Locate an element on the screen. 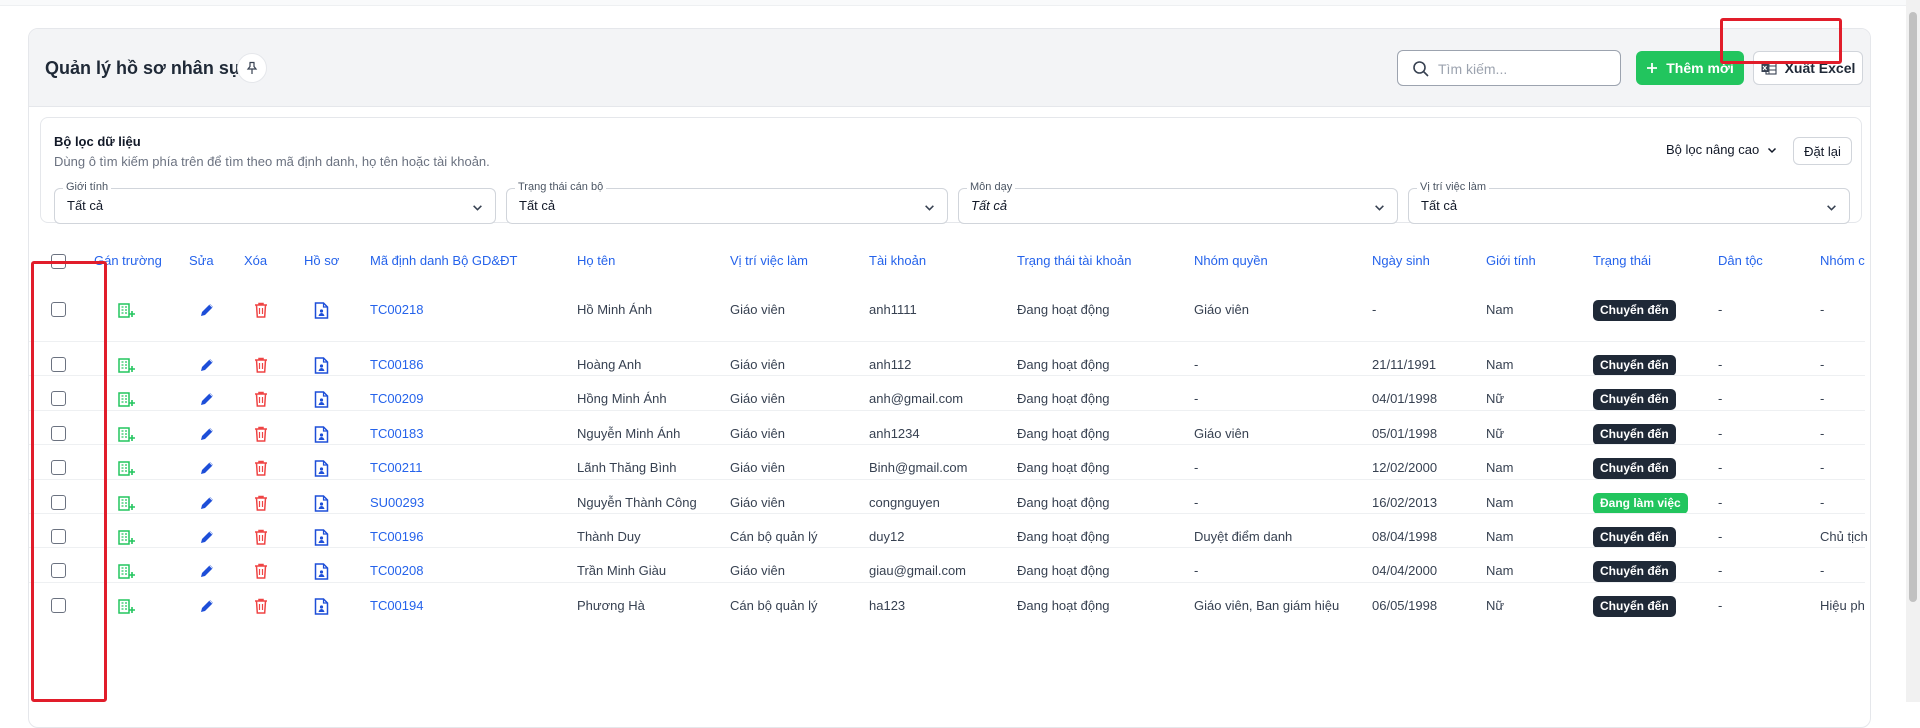 The width and height of the screenshot is (1920, 728). search-icon is located at coordinates (1421, 69).